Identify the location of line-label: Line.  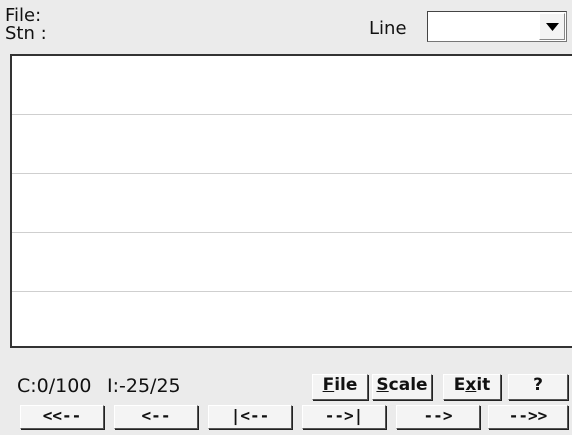
(388, 28).